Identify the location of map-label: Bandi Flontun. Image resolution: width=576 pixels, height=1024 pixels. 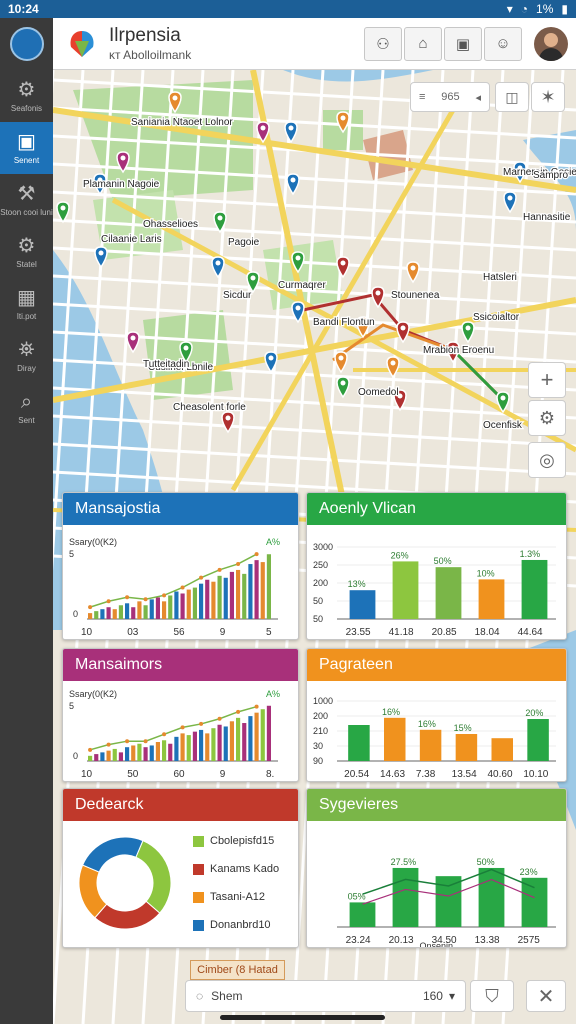
(344, 322).